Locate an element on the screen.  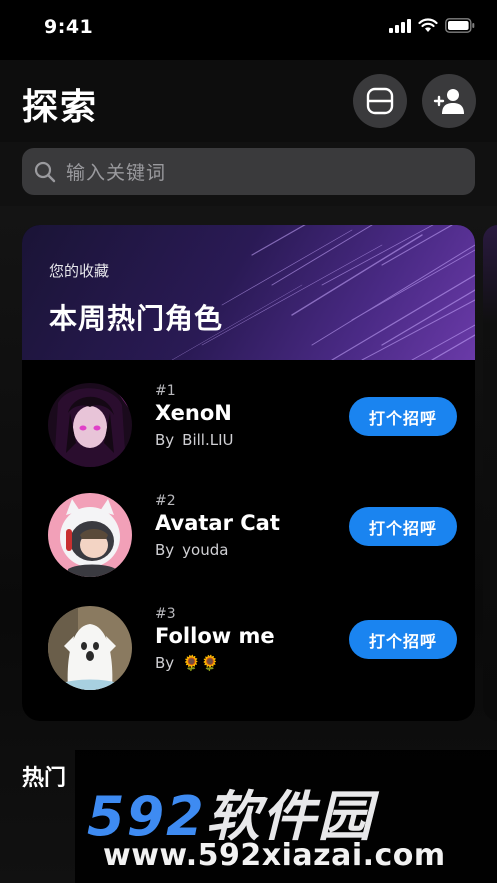
add-friend-button is located at coordinates (449, 101).